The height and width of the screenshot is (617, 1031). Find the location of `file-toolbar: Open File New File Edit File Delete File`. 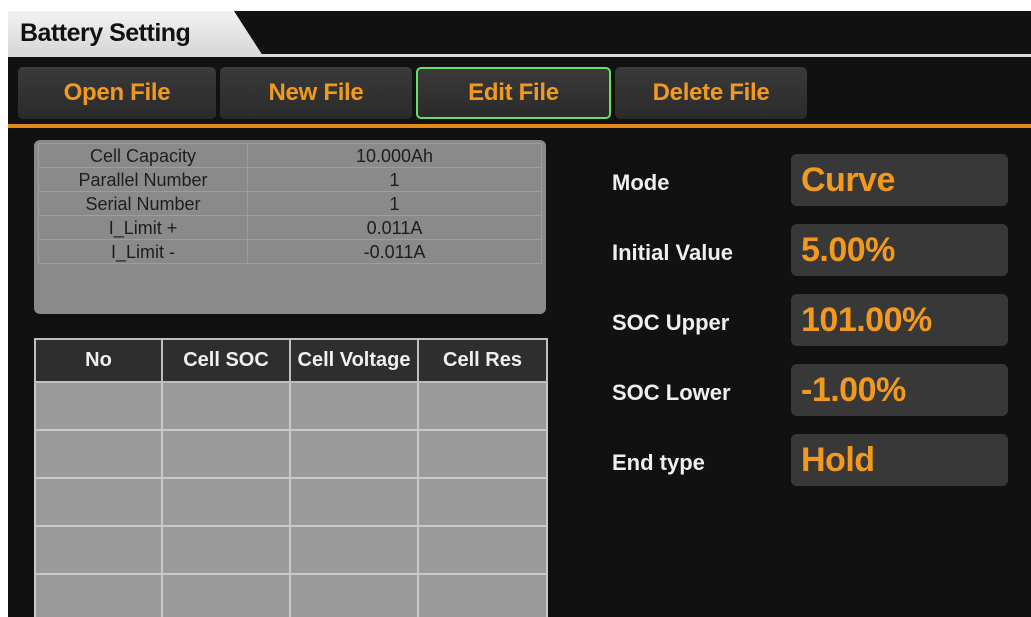

file-toolbar: Open File New File Edit File Delete File is located at coordinates (519, 93).